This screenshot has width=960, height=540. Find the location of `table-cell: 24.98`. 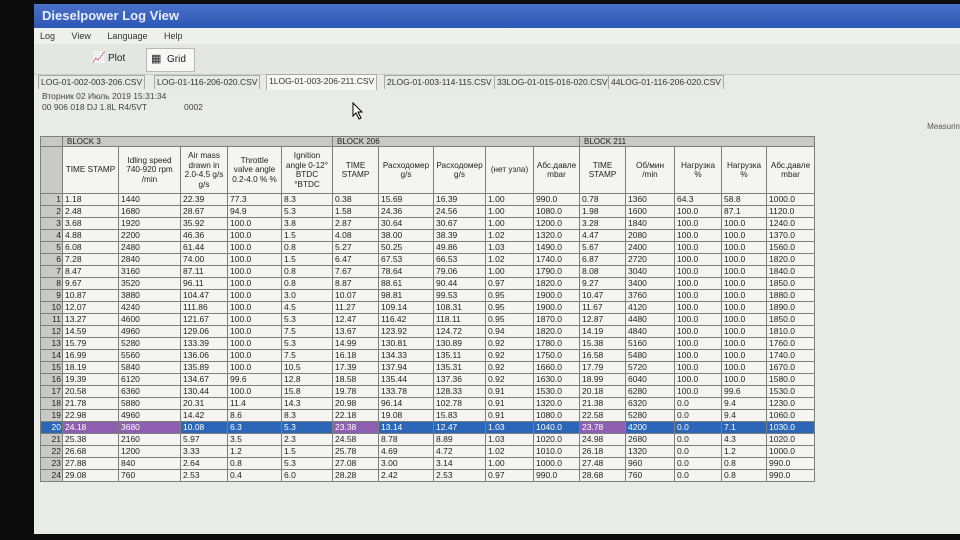

table-cell: 24.98 is located at coordinates (602, 439).